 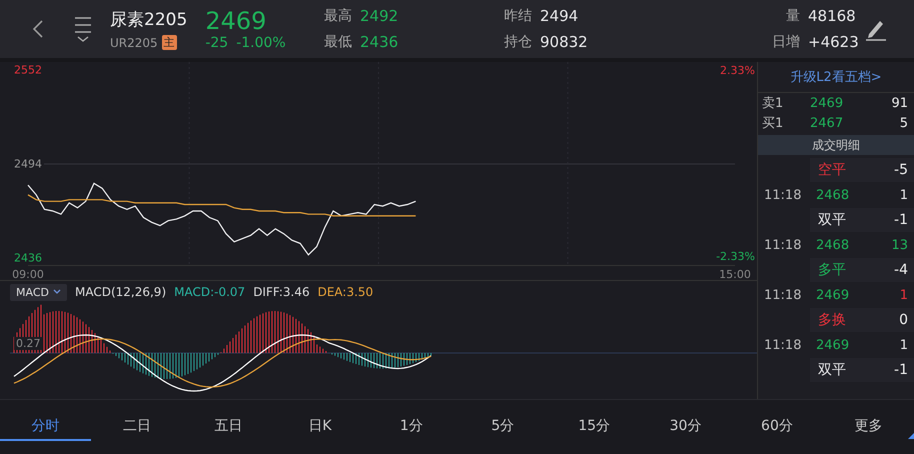 I want to click on stat-value: +4623, so click(x=834, y=42).